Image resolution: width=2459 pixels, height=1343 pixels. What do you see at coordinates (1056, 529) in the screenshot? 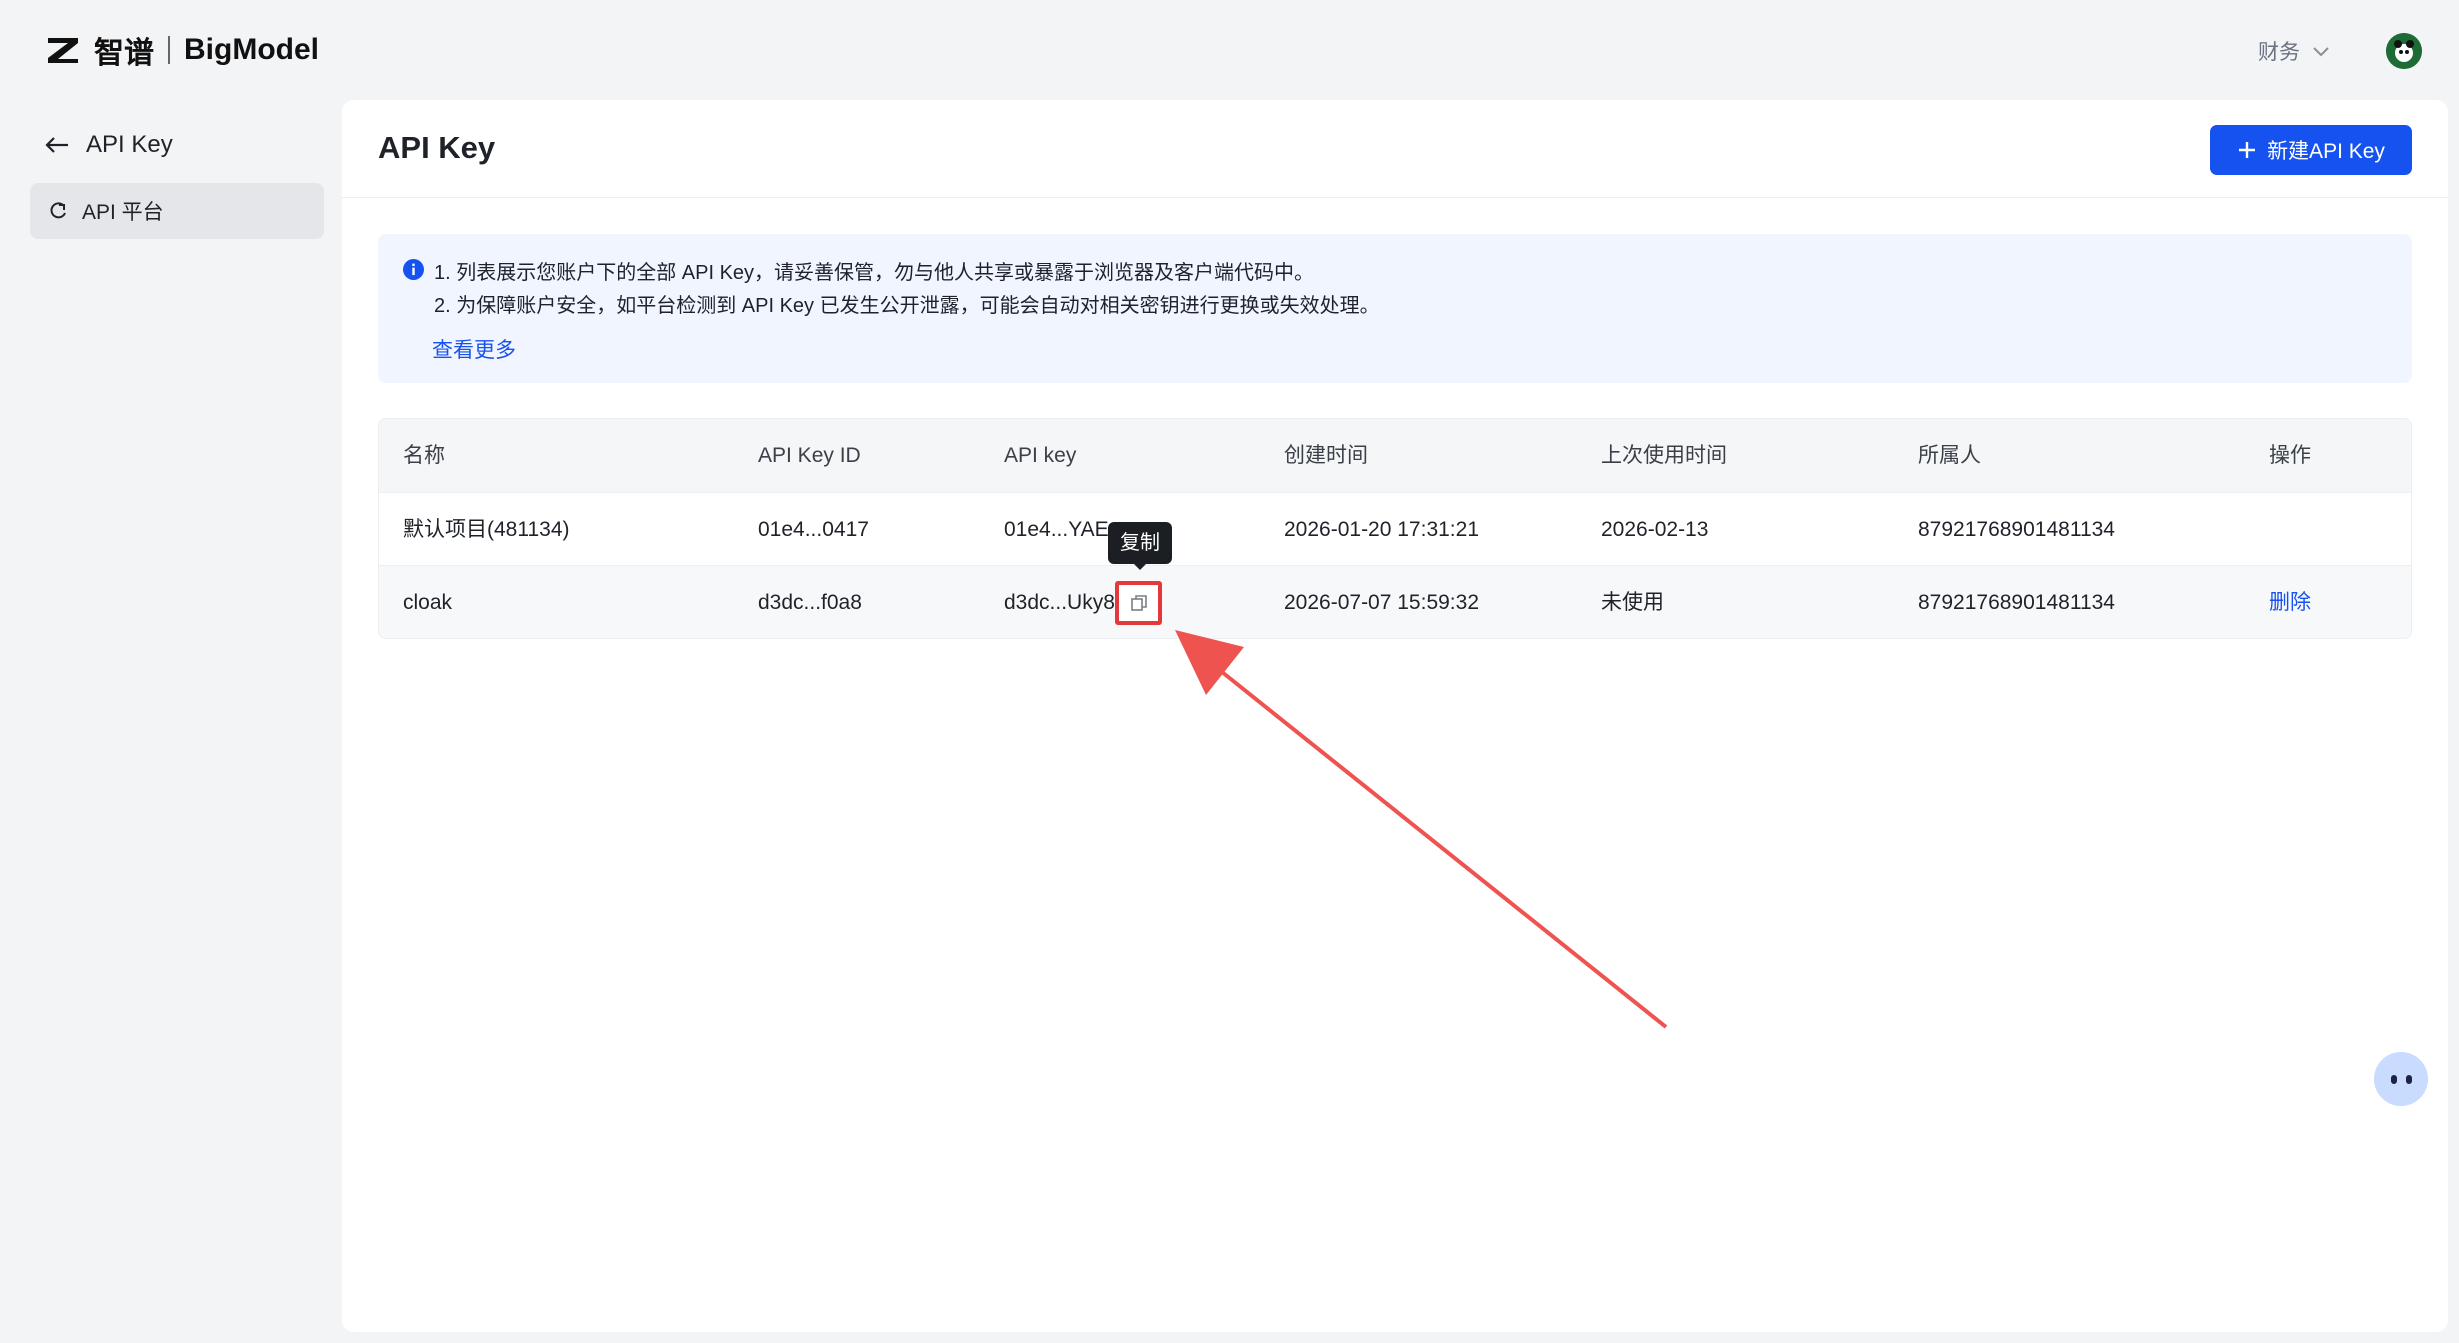
I see `cell-api-key: 01e4...YAE` at bounding box center [1056, 529].